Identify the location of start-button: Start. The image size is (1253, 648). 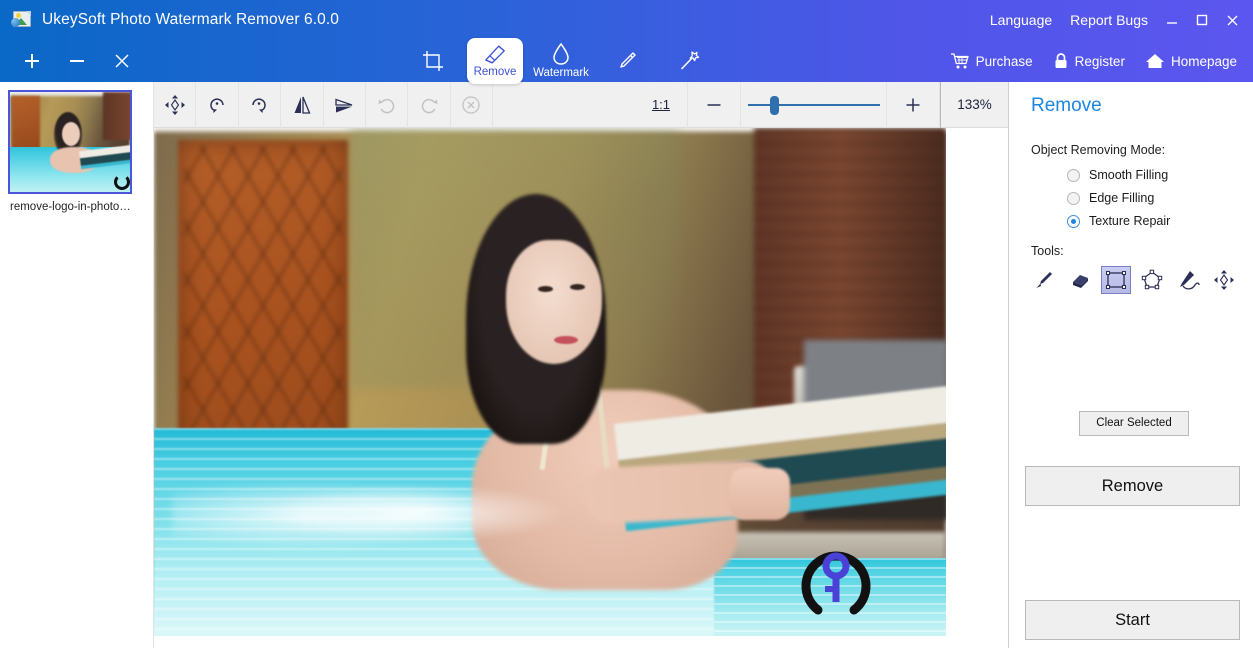
(1132, 620).